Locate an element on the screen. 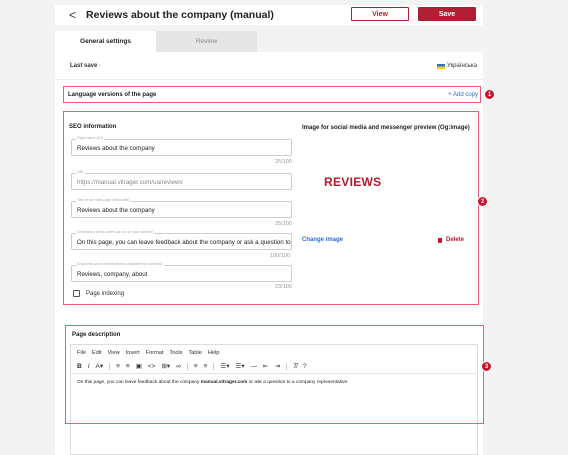  og-image-preview: REVIEWS is located at coordinates (353, 182).